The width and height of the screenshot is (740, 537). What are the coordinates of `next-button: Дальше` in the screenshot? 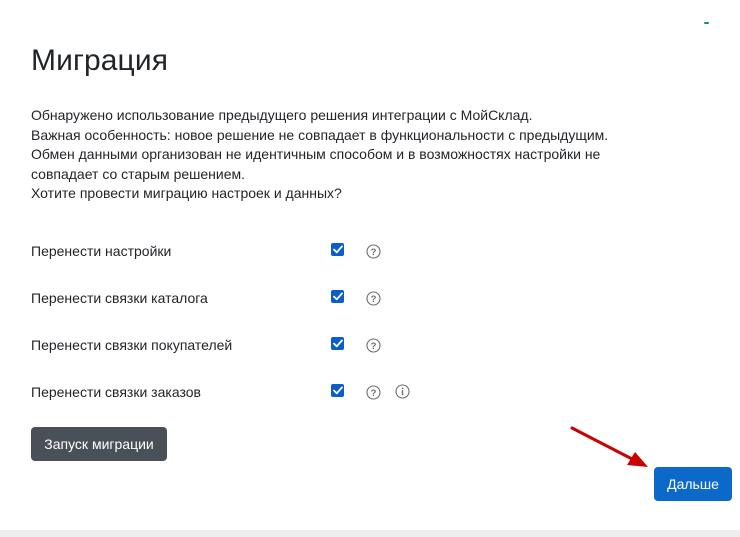 It's located at (693, 484).